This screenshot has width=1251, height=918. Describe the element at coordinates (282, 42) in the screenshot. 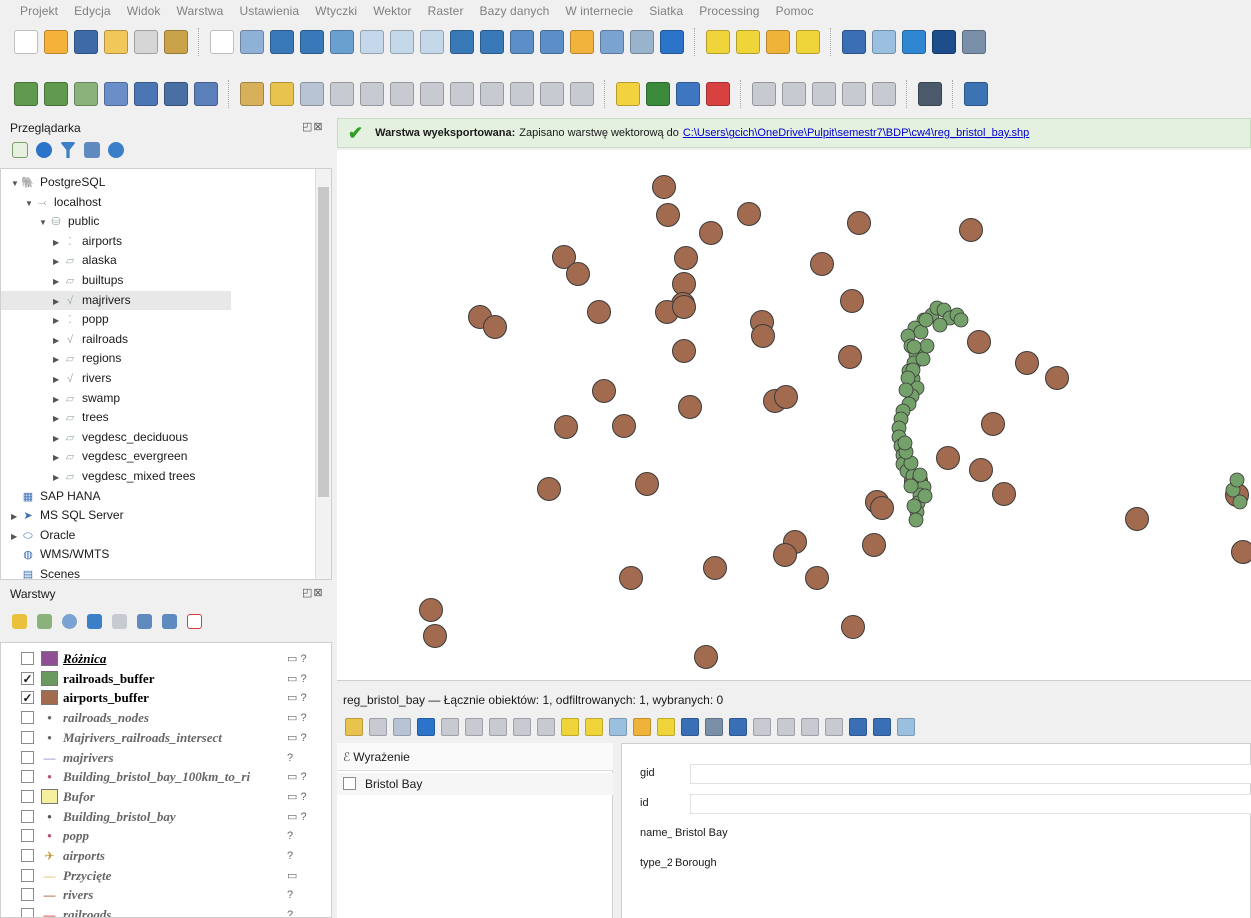

I see `zoom-in-icon` at that location.